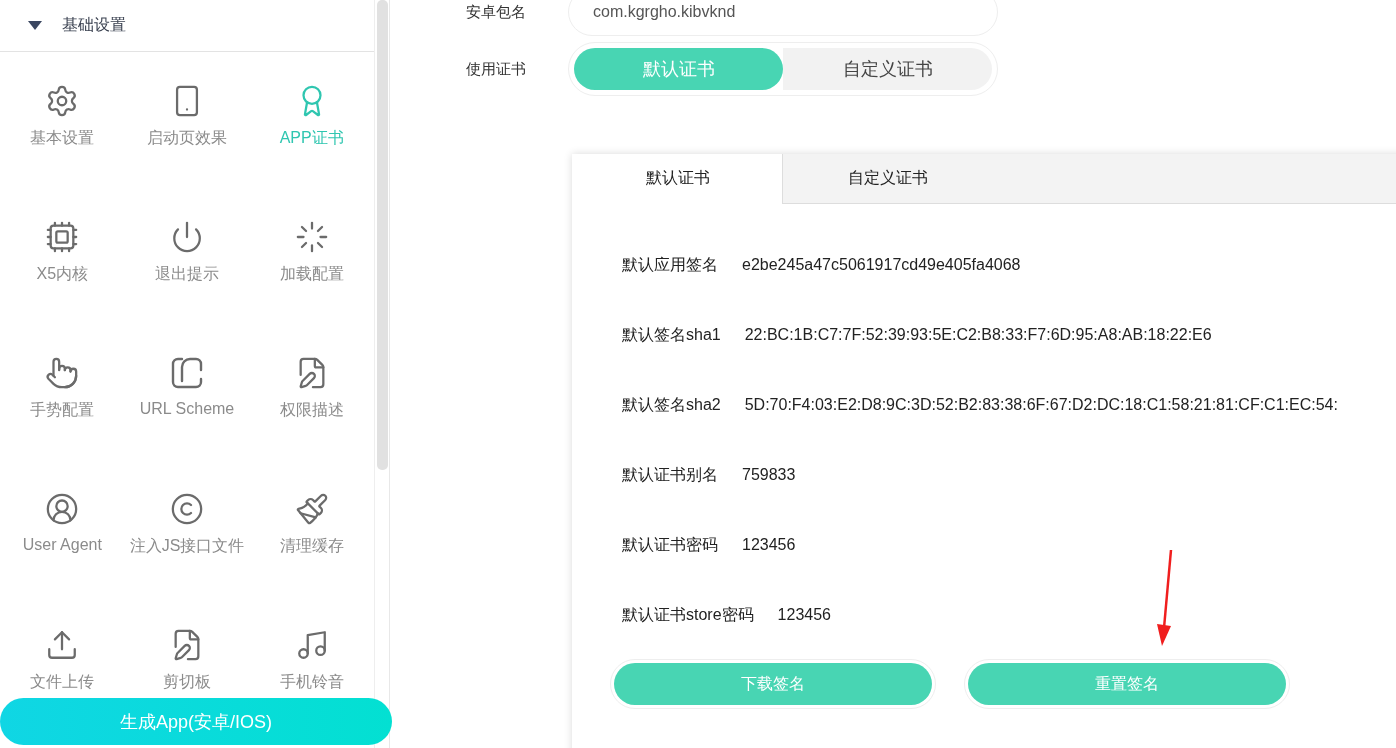  I want to click on sidebar-item: APP证书, so click(311, 138).